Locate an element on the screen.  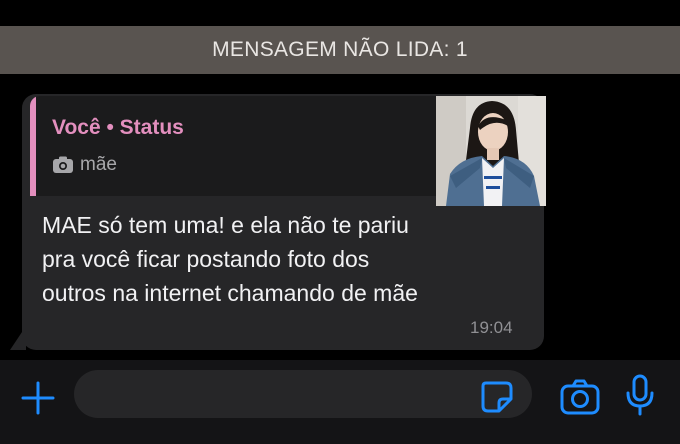
unread-banner-text: MENSAGEM NÃO LIDA: 1 is located at coordinates (340, 49).